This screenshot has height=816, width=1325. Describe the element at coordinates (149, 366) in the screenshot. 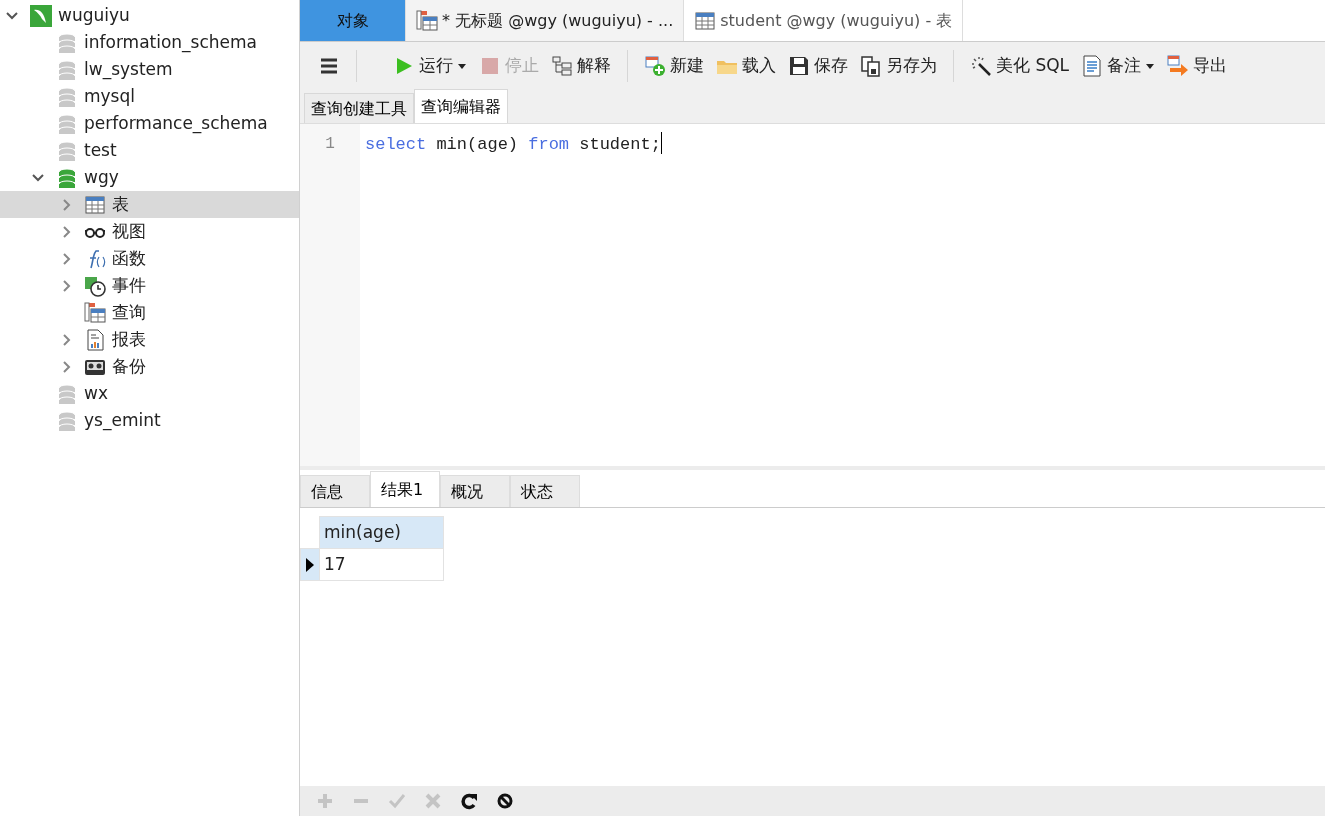

I see `tree-item: 备份` at that location.